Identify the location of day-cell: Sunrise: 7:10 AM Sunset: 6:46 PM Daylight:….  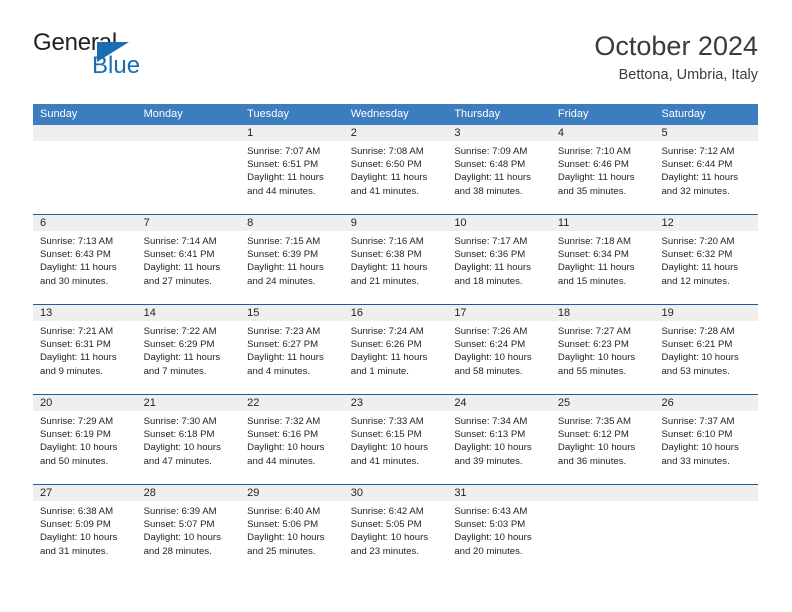
(603, 177).